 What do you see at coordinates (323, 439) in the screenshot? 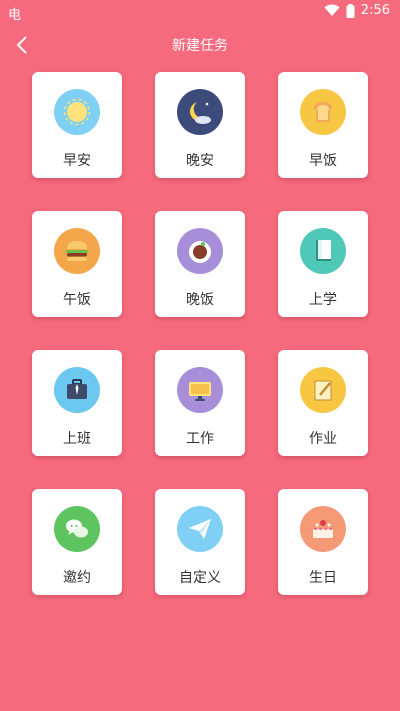
I see `task-label: 作业` at bounding box center [323, 439].